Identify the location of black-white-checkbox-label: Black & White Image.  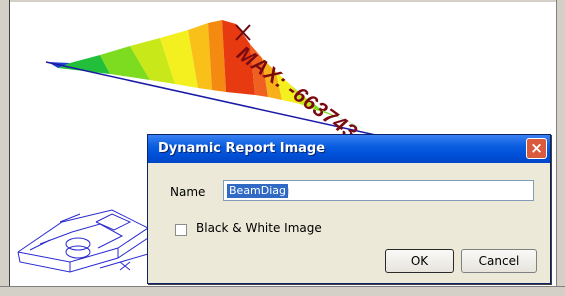
(259, 228).